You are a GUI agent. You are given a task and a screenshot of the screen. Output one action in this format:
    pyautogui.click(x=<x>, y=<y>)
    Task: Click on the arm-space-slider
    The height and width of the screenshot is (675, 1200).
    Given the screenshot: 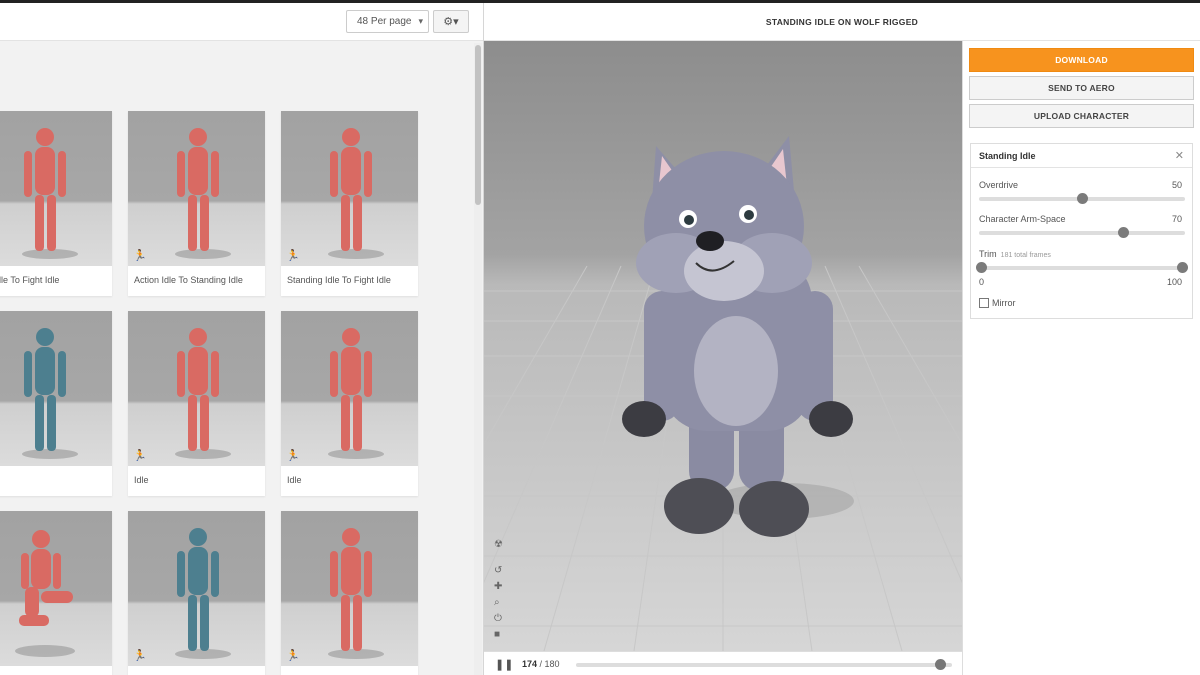 What is the action you would take?
    pyautogui.click(x=1082, y=232)
    